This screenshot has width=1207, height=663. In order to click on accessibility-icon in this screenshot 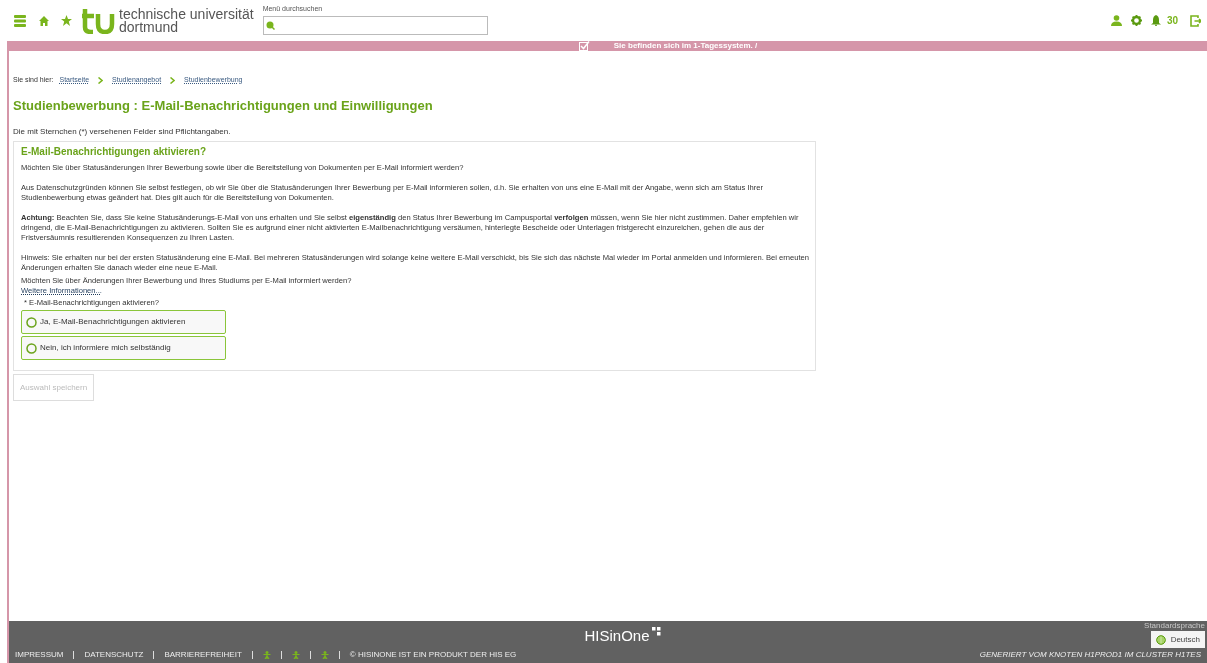, I will do `click(266, 655)`.